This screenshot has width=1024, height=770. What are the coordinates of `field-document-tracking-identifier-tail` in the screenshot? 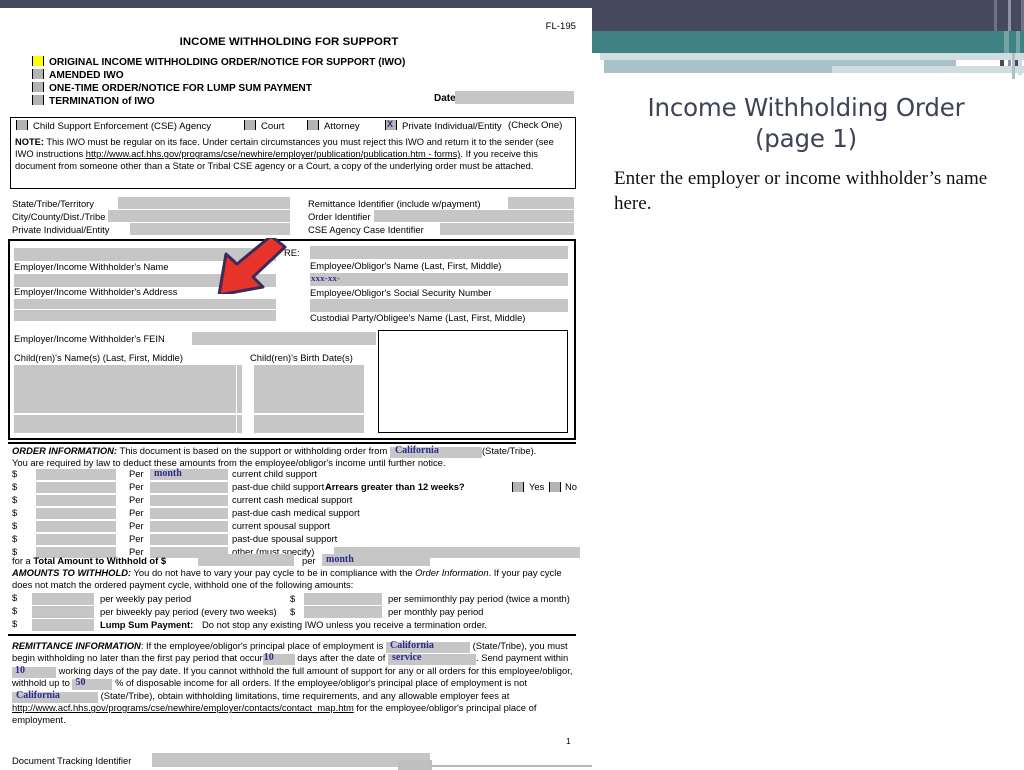 It's located at (415, 765).